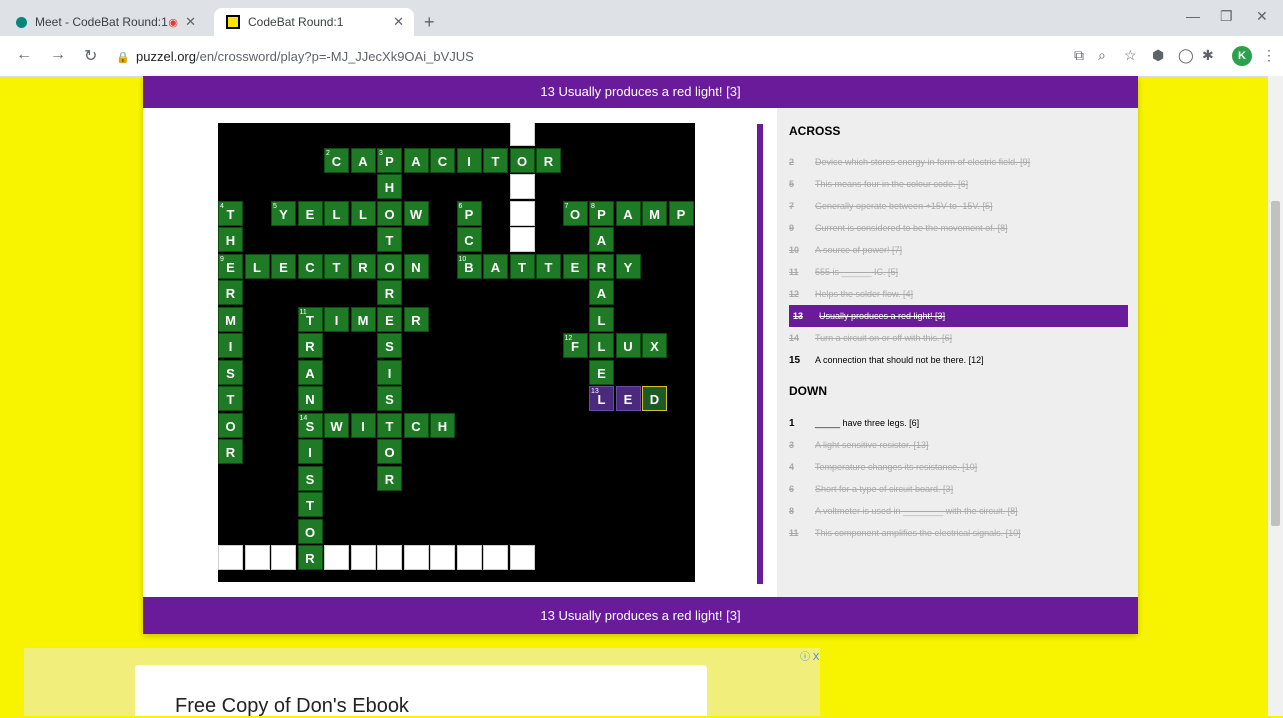  I want to click on grid-cell: C2, so click(336, 160).